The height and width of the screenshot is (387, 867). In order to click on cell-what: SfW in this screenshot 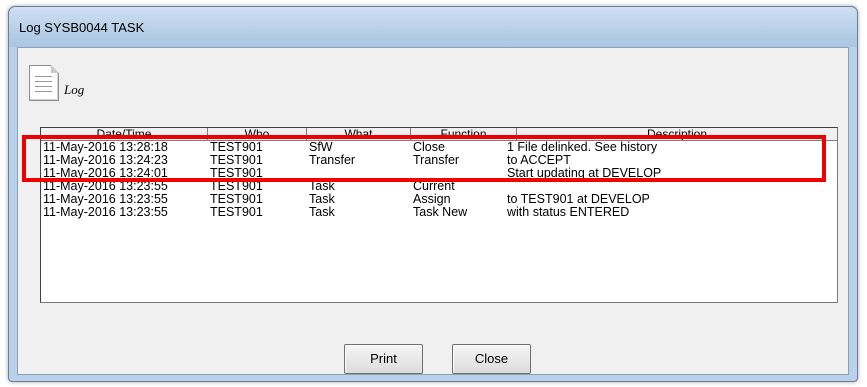, I will do `click(321, 147)`.